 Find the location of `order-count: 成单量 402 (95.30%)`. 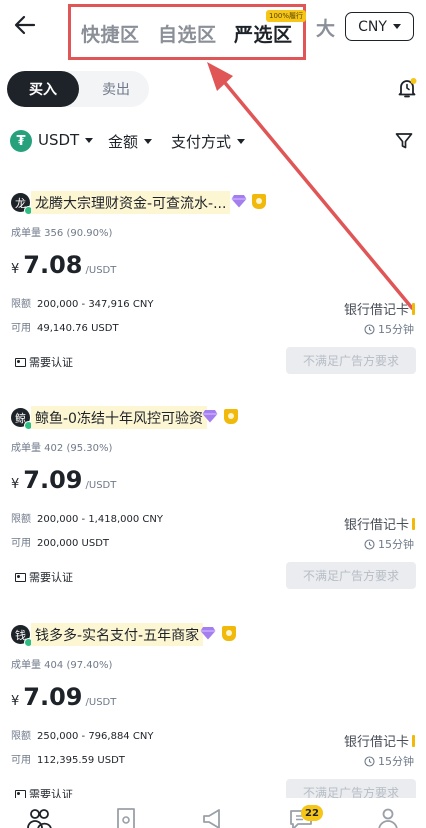

order-count: 成单量 402 (95.30%) is located at coordinates (62, 448).